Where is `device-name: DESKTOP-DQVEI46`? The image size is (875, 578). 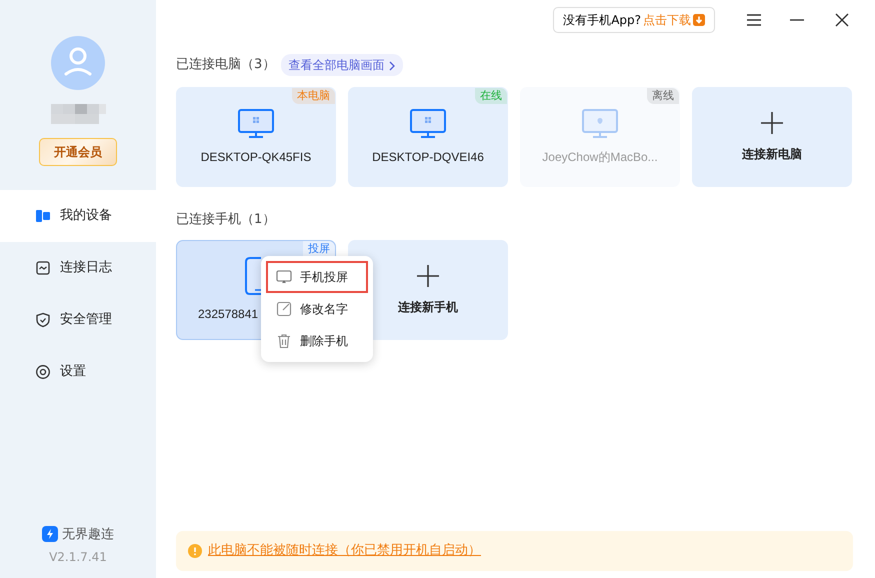
device-name: DESKTOP-DQVEI46 is located at coordinates (428, 157).